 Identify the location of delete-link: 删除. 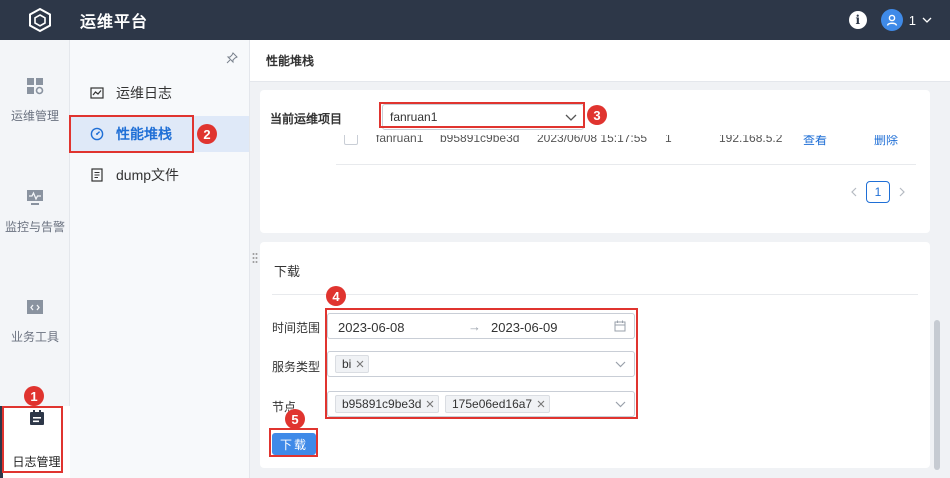
(886, 141).